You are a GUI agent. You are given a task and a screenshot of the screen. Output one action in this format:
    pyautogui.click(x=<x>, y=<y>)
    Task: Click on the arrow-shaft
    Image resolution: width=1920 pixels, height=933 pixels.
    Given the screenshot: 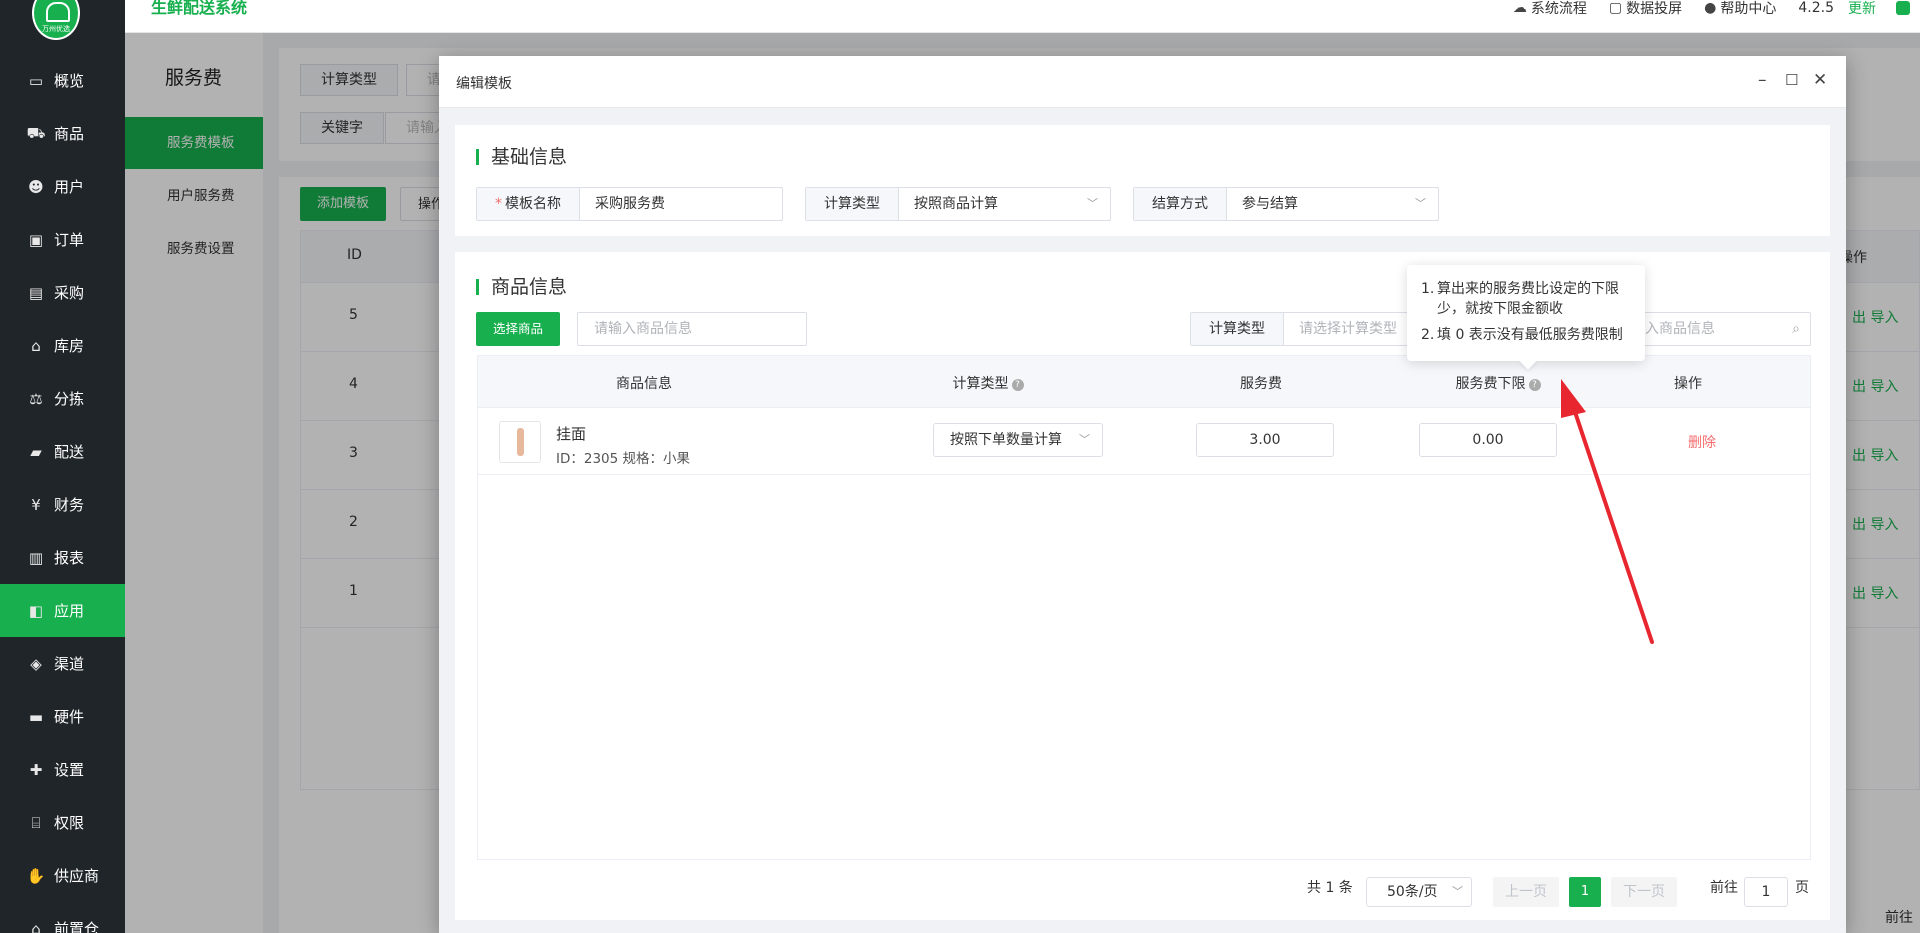 What is the action you would take?
    pyautogui.click(x=1611, y=521)
    